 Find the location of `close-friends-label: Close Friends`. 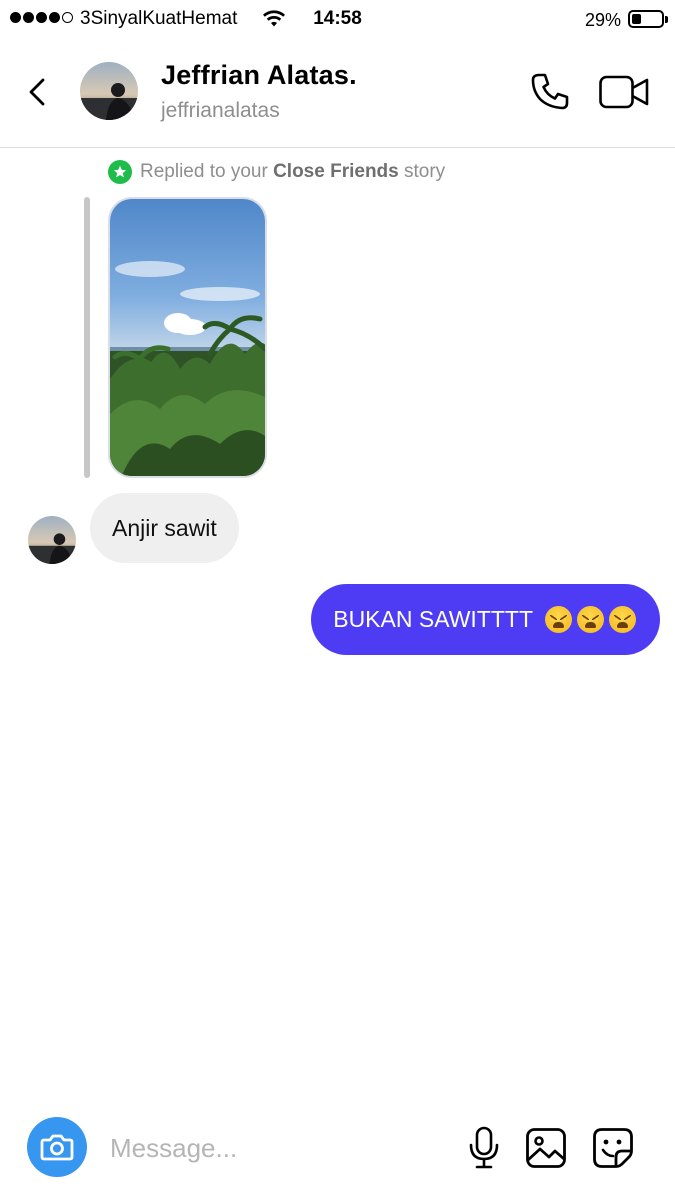

close-friends-label: Close Friends is located at coordinates (336, 171).